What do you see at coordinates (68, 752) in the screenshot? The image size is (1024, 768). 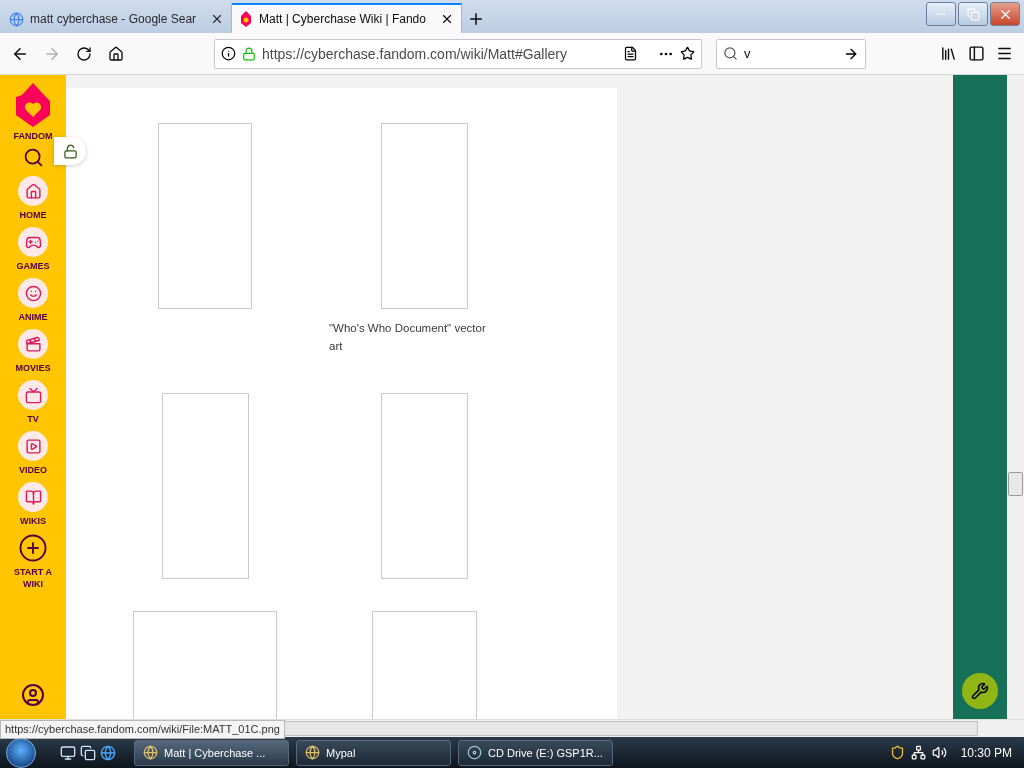 I see `desktop-icon` at bounding box center [68, 752].